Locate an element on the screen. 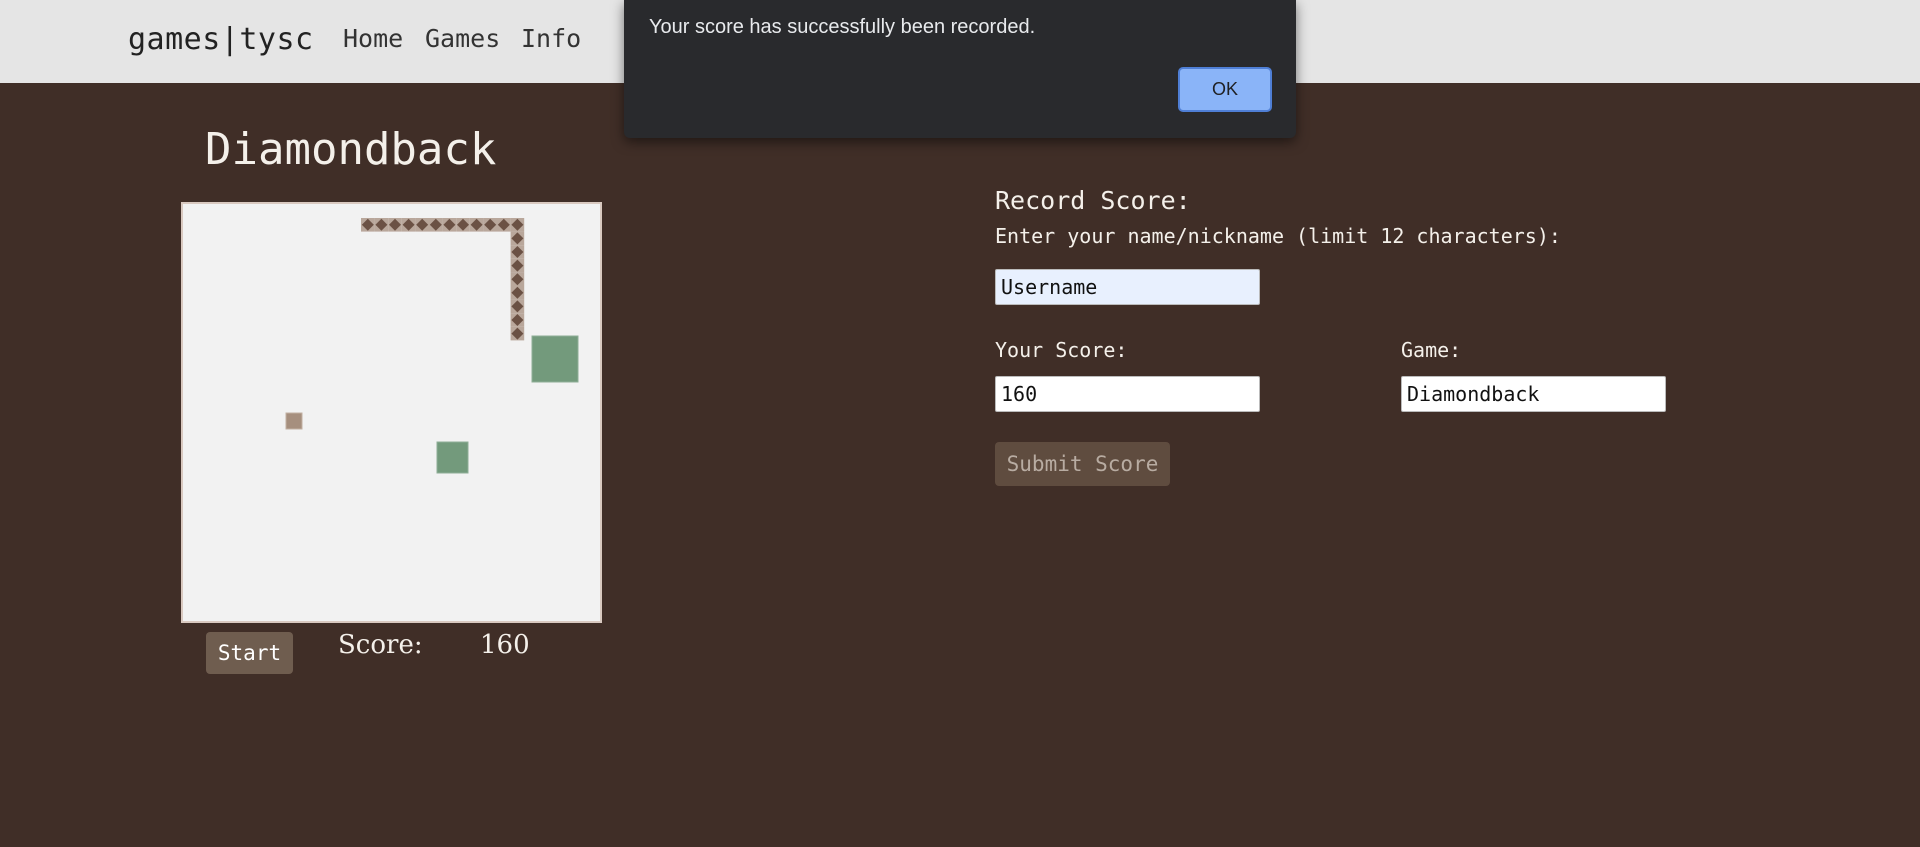 Image resolution: width=1920 pixels, height=847 pixels. food-large is located at coordinates (555, 359).